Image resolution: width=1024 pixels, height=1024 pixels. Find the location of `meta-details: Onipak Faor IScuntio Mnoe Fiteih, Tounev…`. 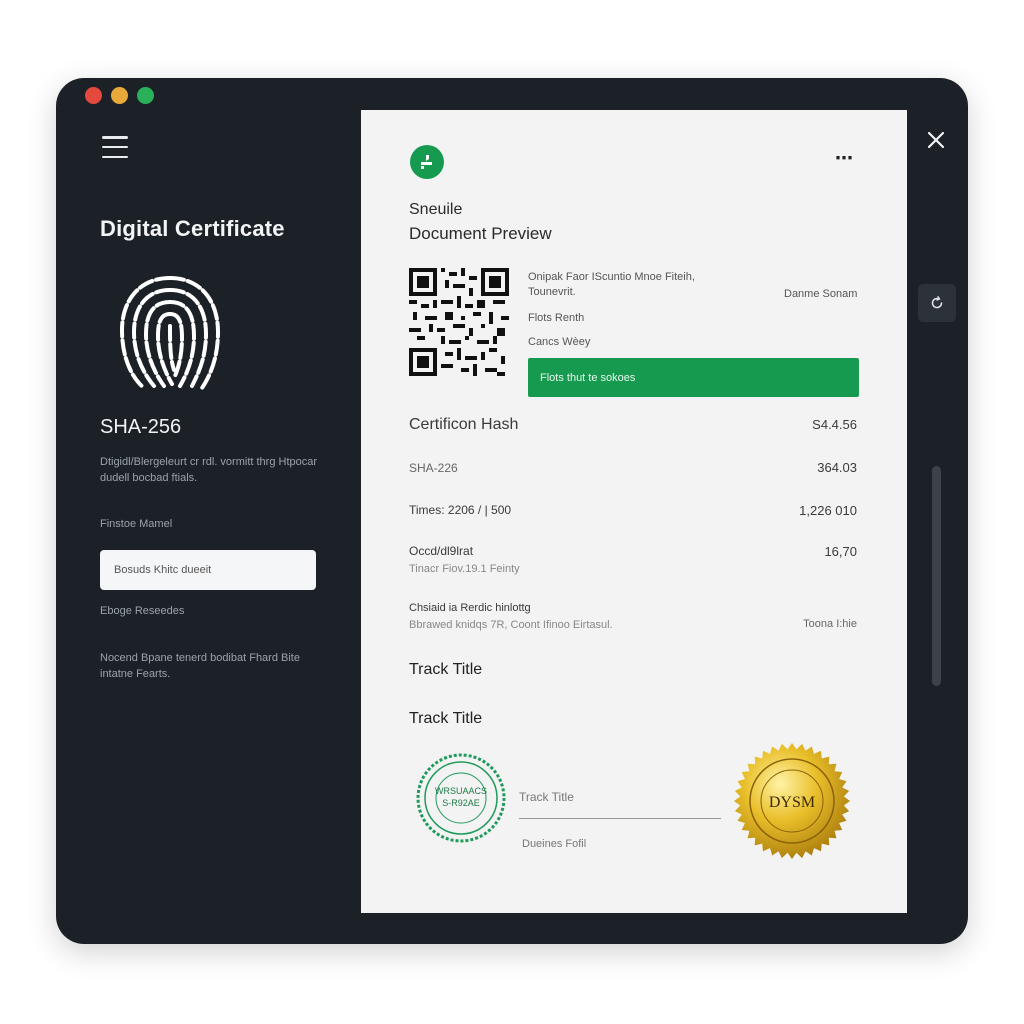

meta-details: Onipak Faor IScuntio Mnoe Fiteih, Tounev… is located at coordinates (611, 284).